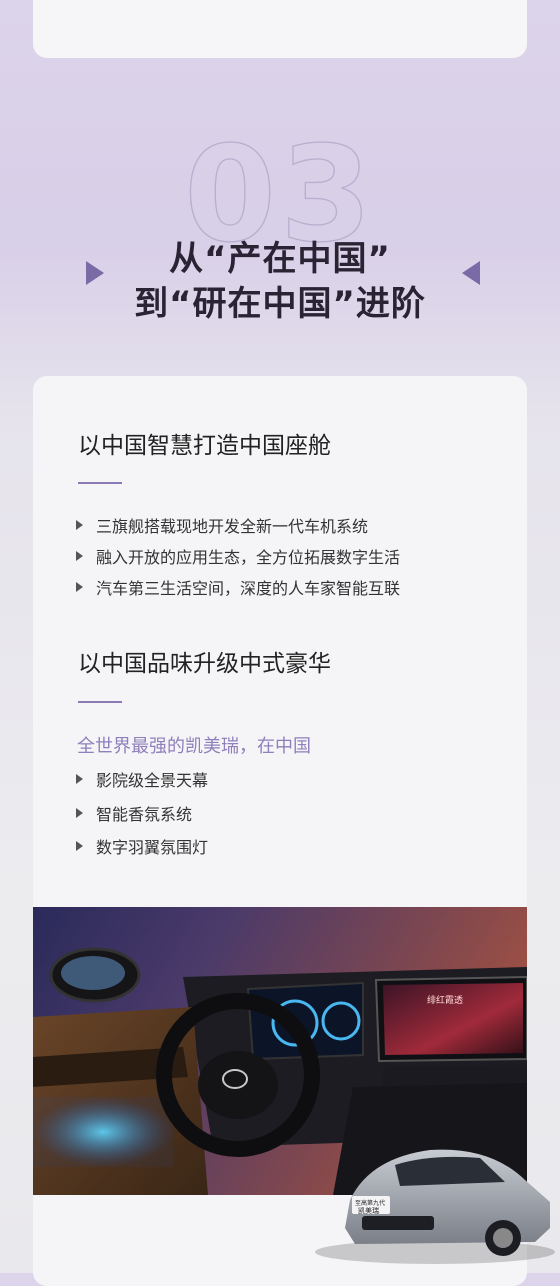 The width and height of the screenshot is (560, 1286). I want to click on list-item: 智能香氛系统, so click(134, 813).